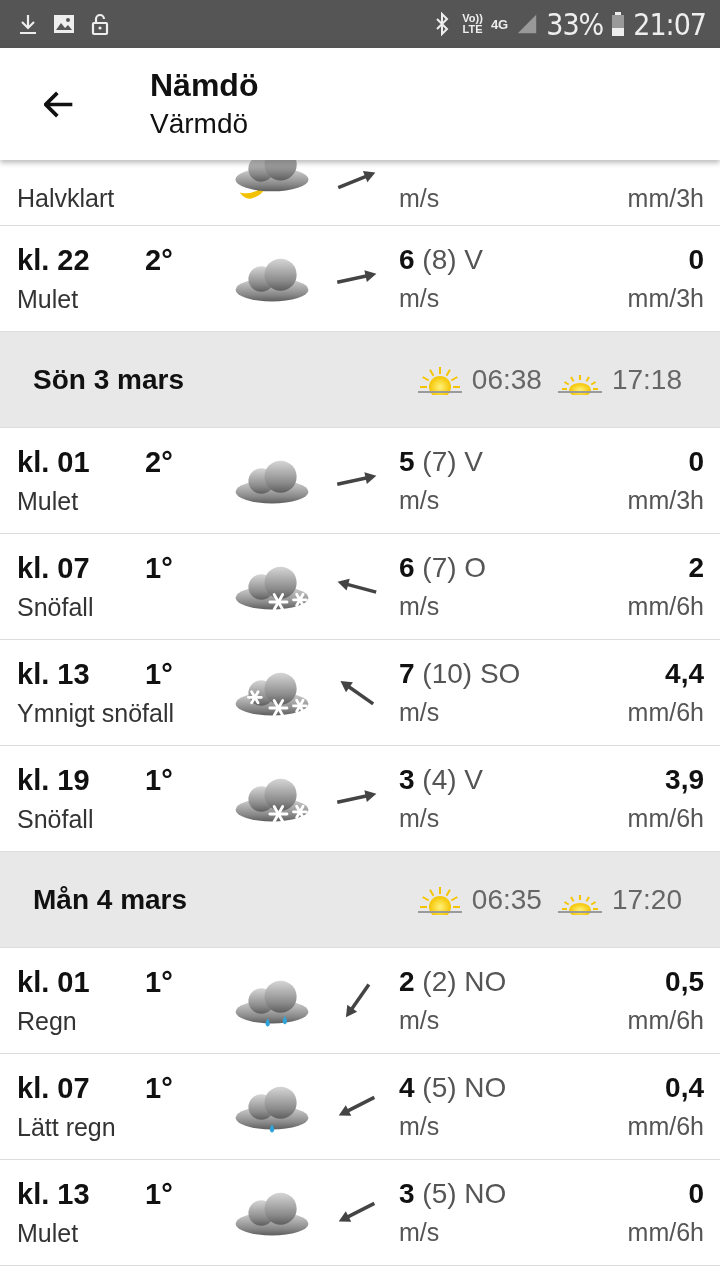 Image resolution: width=720 pixels, height=1280 pixels. Describe the element at coordinates (47, 1021) in the screenshot. I see `weather-description: Regn` at that location.